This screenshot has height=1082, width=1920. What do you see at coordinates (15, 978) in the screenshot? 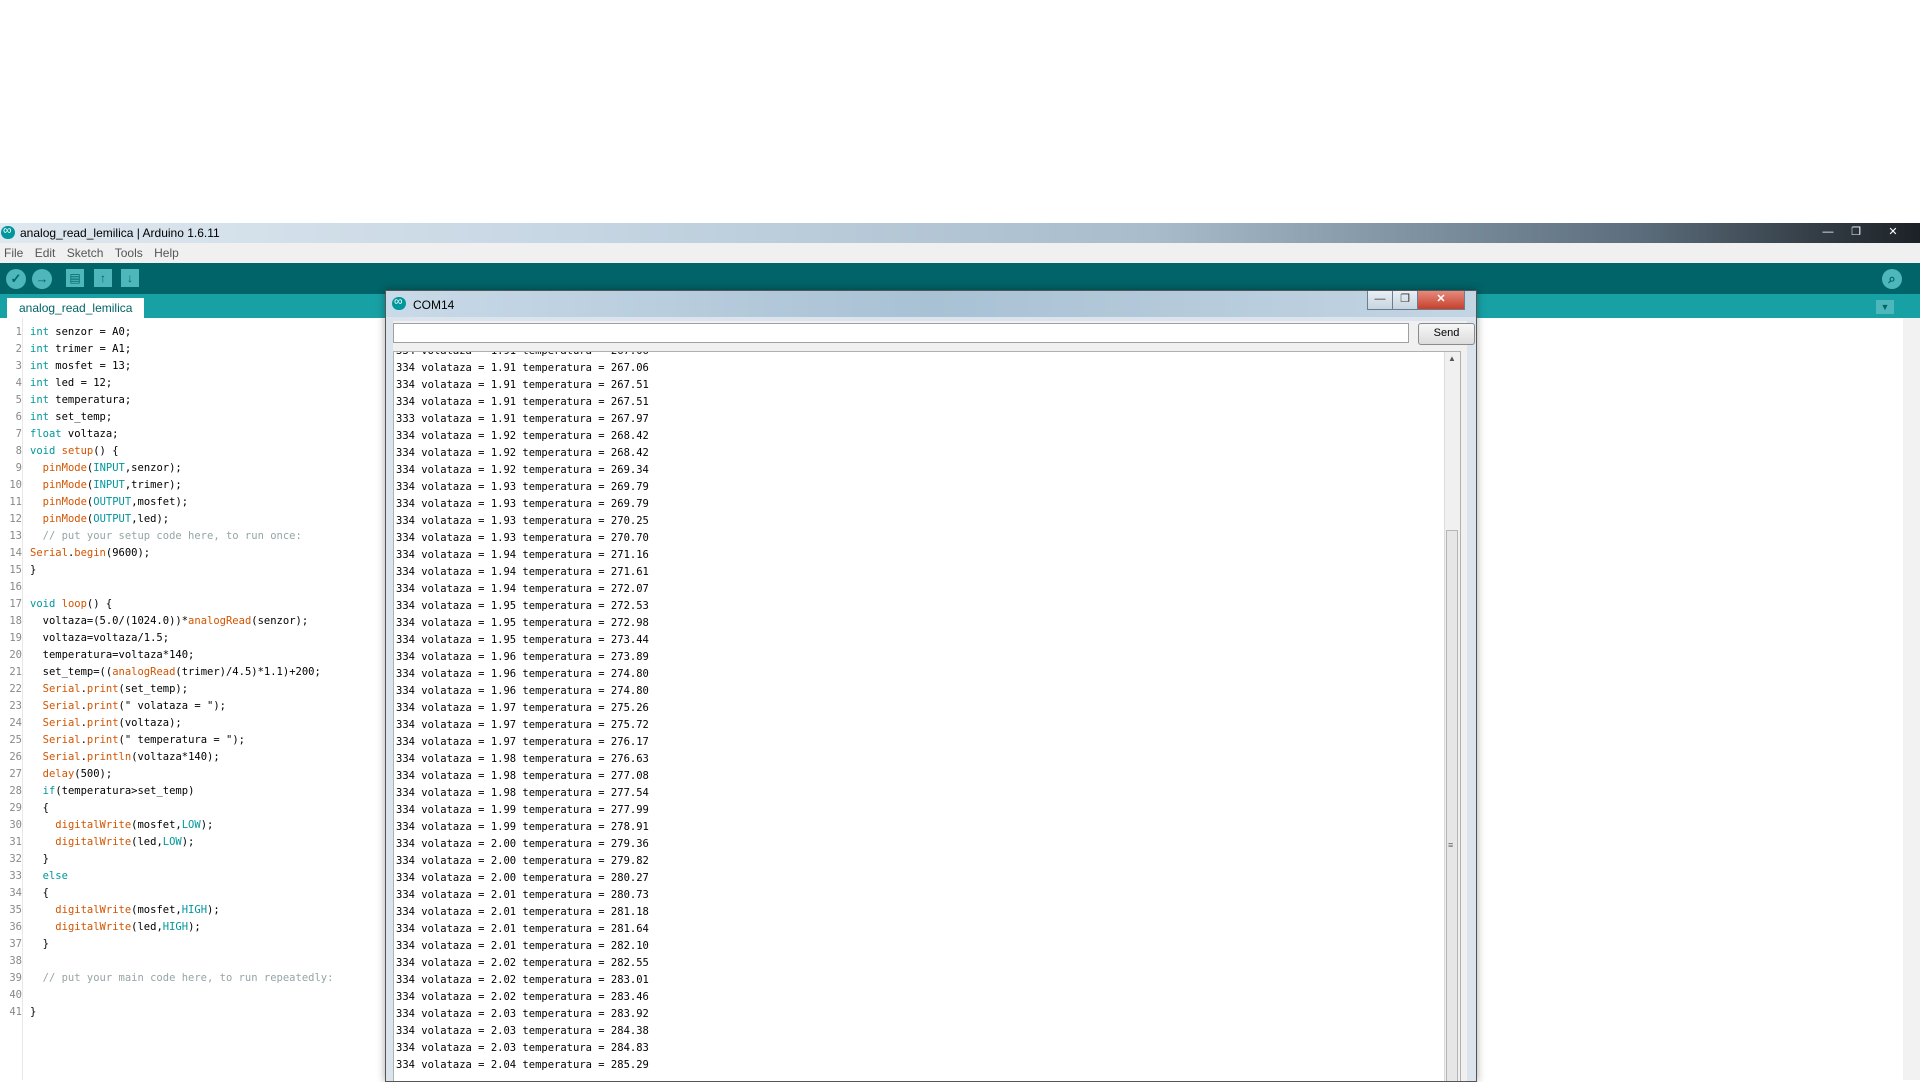
I see `line-number: 39` at bounding box center [15, 978].